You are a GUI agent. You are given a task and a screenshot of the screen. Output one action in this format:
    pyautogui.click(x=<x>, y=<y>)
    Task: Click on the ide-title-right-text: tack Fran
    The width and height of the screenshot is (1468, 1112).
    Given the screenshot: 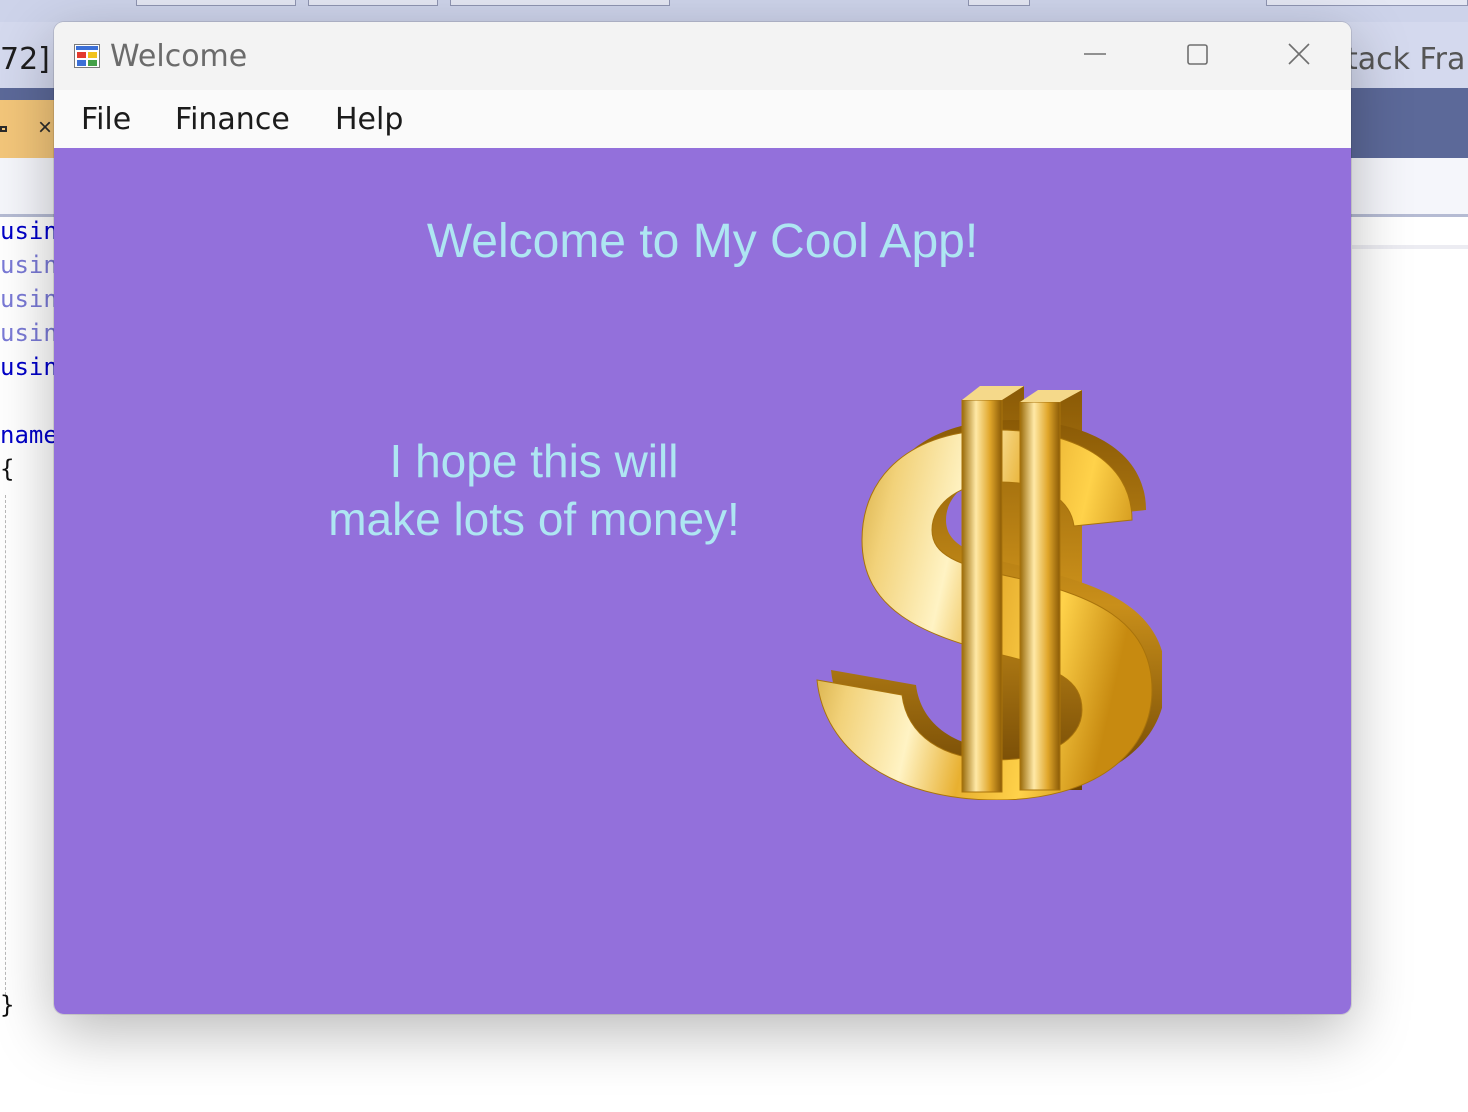 What is the action you would take?
    pyautogui.click(x=1407, y=59)
    